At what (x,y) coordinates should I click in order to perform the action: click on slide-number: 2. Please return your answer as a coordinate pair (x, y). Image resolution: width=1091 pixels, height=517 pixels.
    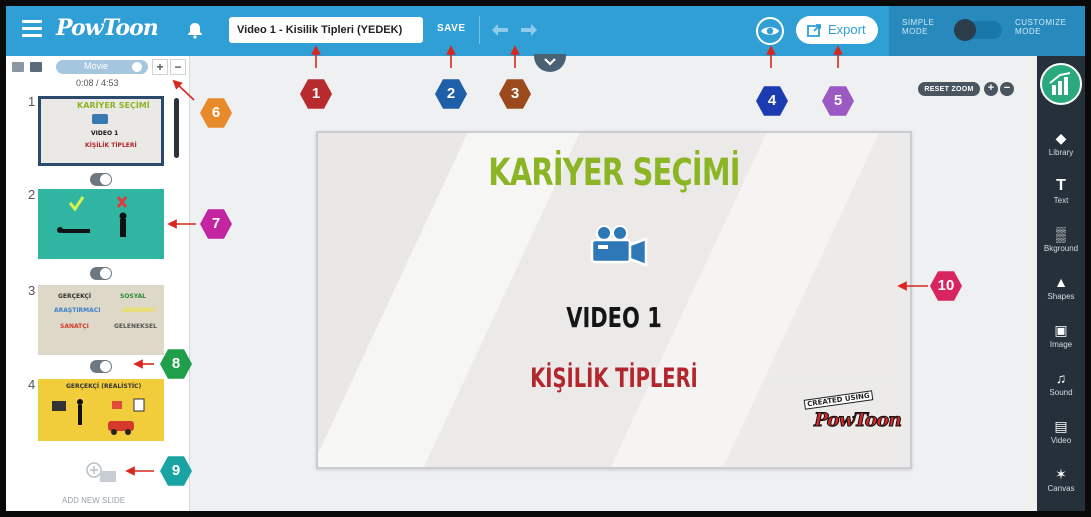
    Looking at the image, I should click on (32, 194).